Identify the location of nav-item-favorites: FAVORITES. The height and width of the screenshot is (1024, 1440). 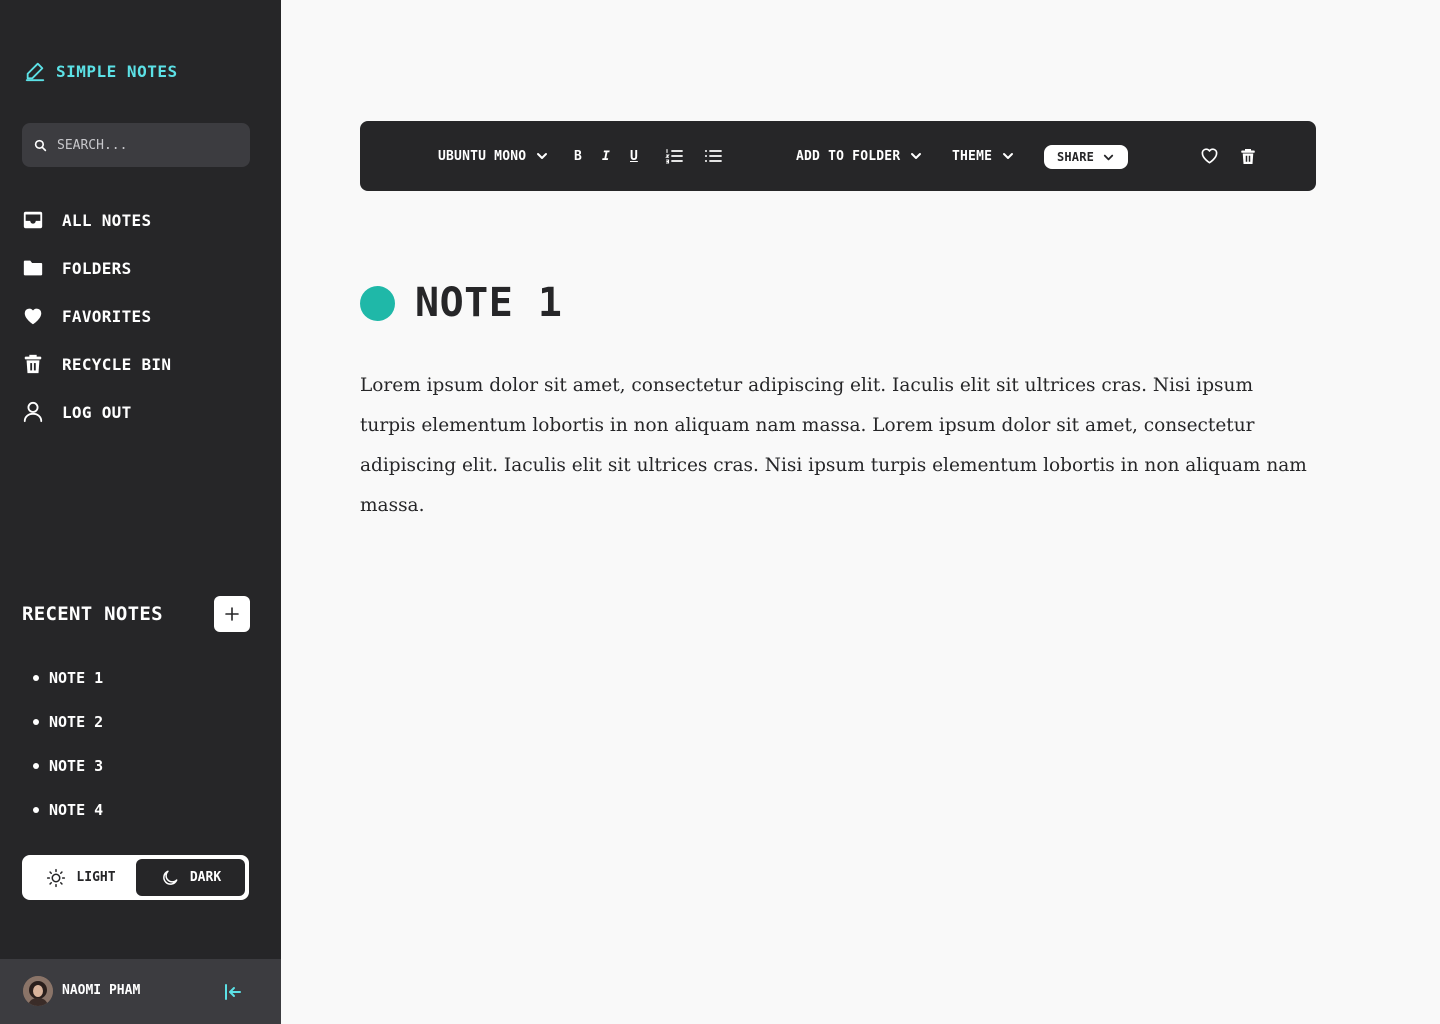
(96, 316).